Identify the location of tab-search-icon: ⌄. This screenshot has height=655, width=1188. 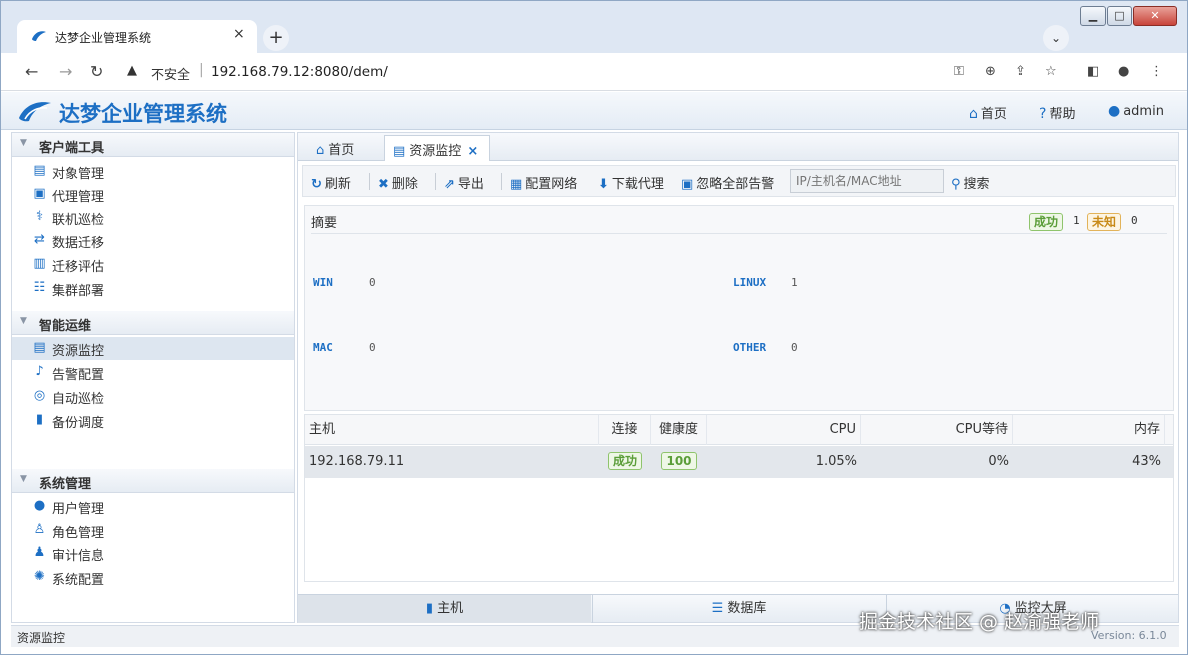
(1056, 38).